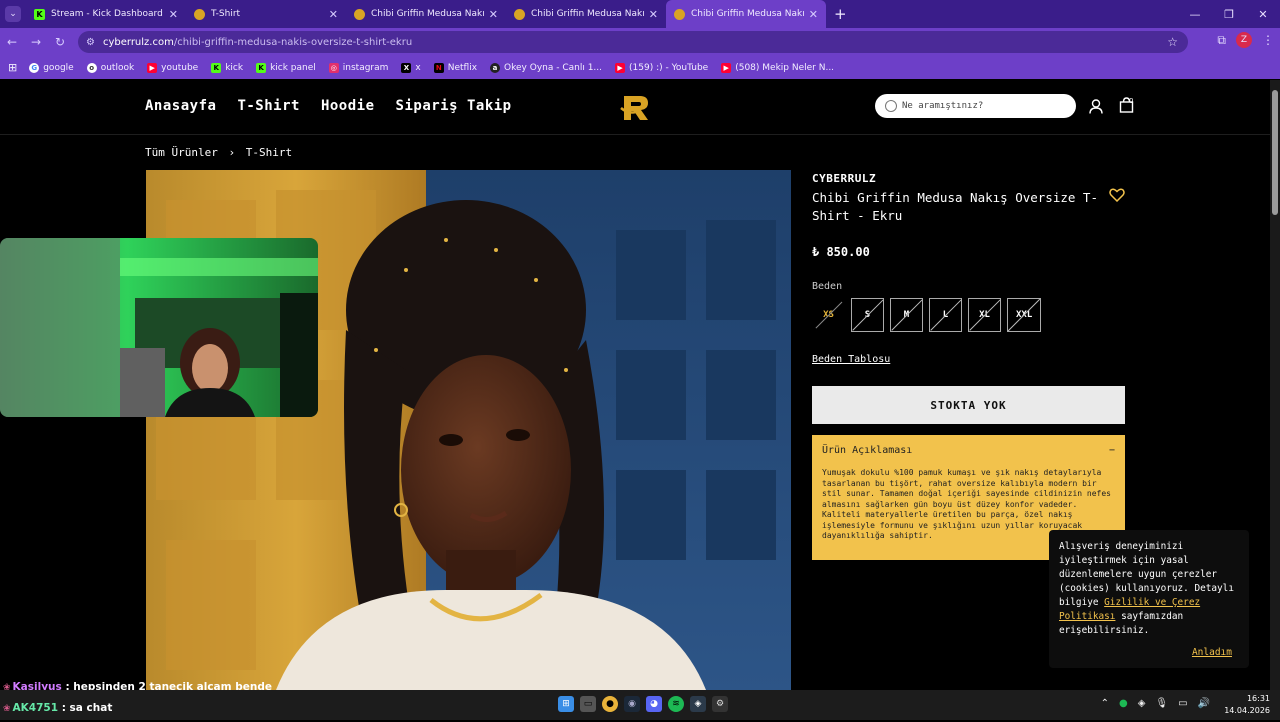  I want to click on restore-icon: ❐, so click(1229, 14).